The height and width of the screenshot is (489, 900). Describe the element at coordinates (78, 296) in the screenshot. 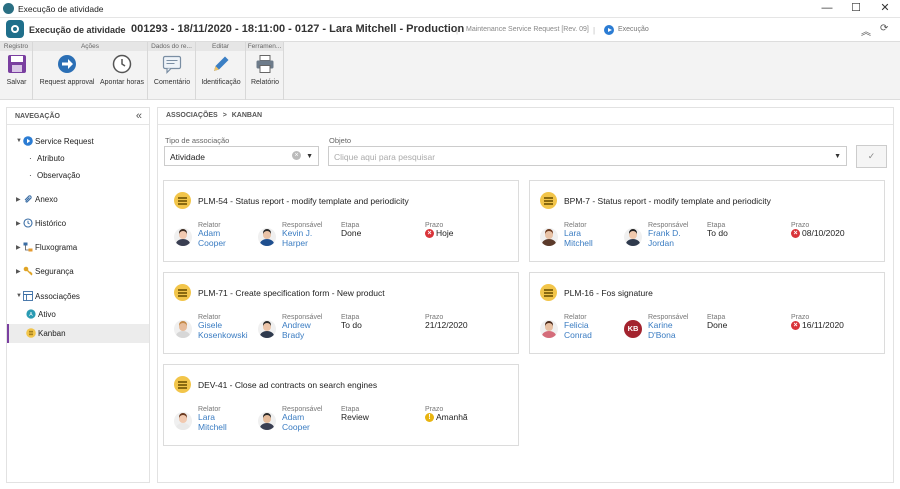

I see `sidebar-item-associacoes: ▼ Associações` at that location.